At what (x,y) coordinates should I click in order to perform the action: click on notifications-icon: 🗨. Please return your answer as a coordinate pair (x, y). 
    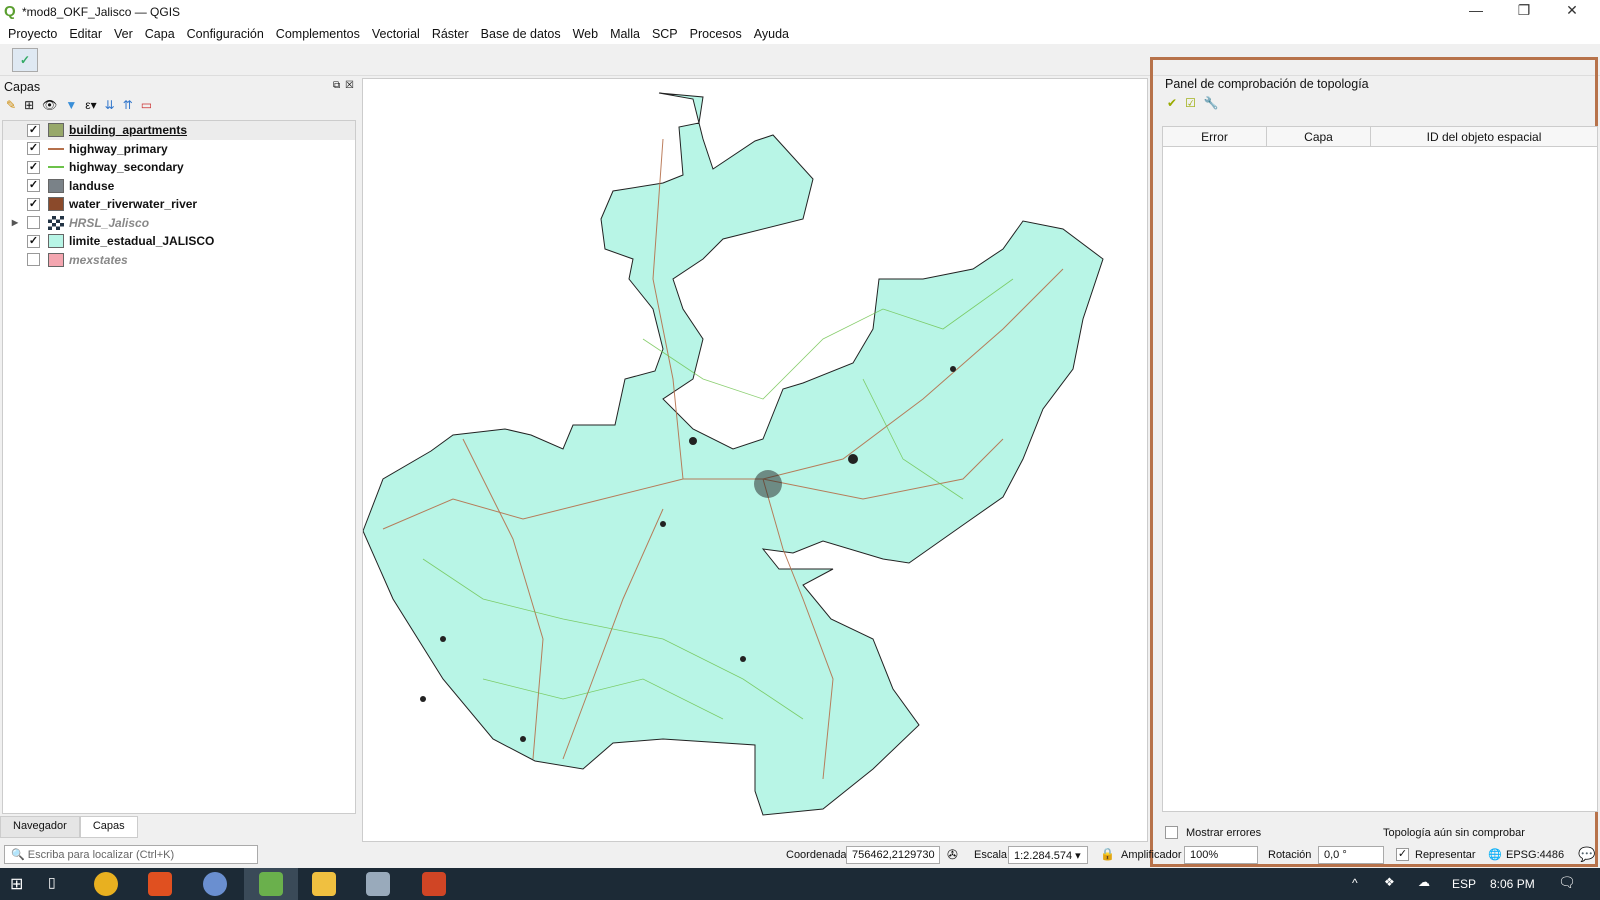
    Looking at the image, I should click on (1567, 882).